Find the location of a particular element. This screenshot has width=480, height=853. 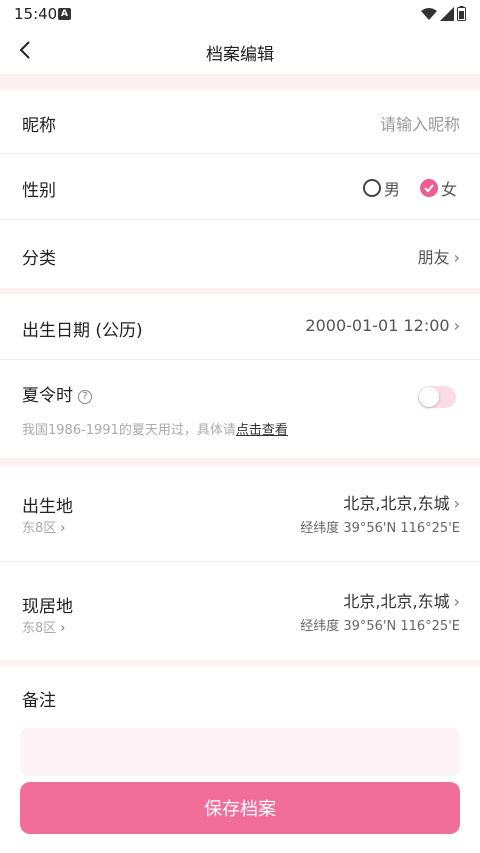

gender-male-label: 男 is located at coordinates (392, 189).